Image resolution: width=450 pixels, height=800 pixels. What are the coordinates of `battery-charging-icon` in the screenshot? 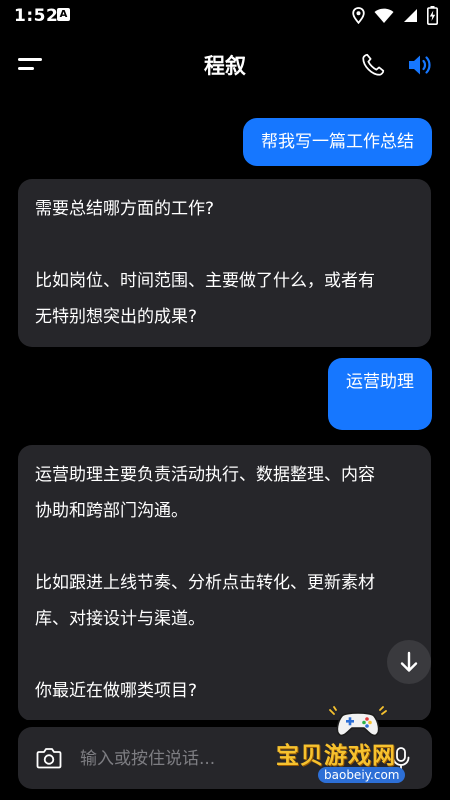 It's located at (432, 15).